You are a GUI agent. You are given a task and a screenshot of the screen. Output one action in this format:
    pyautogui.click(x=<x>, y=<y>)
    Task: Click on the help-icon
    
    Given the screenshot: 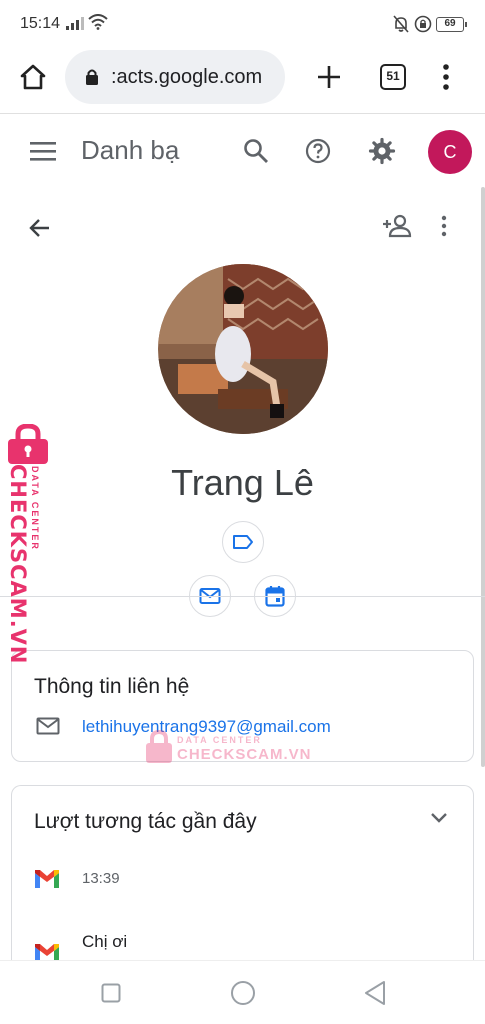 What is the action you would take?
    pyautogui.click(x=318, y=151)
    